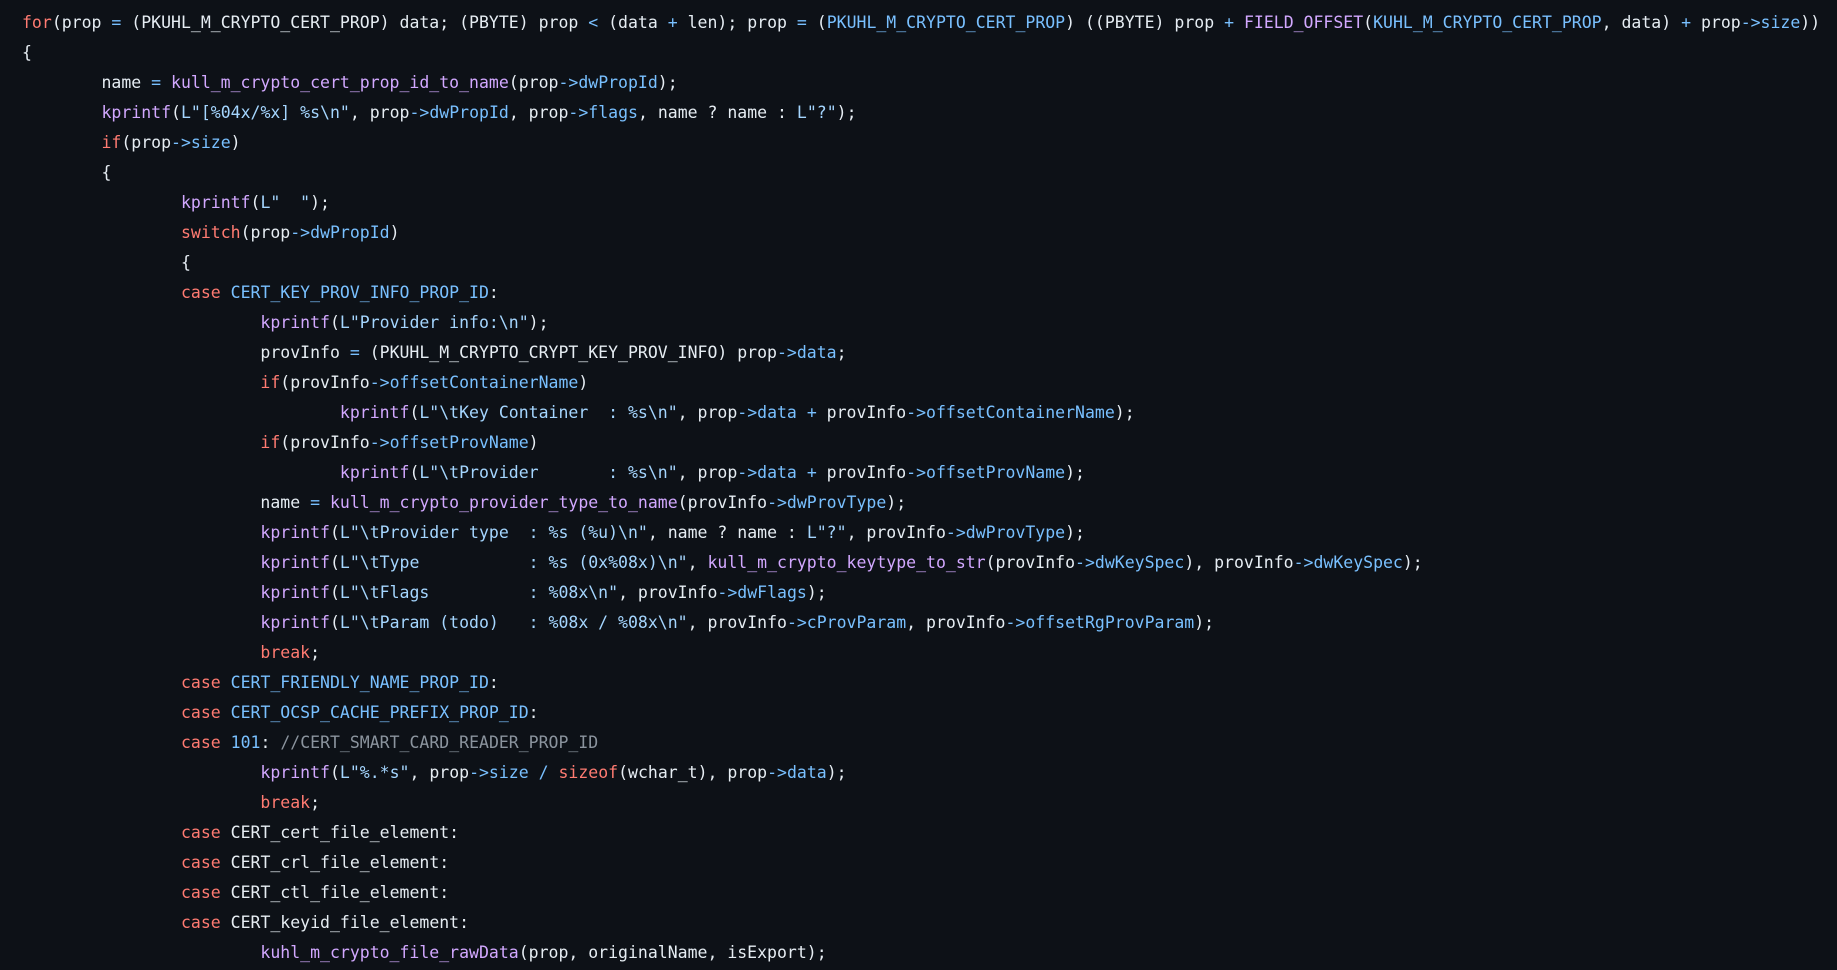 The height and width of the screenshot is (970, 1837). I want to click on code-token-plain: (data, so click(633, 22).